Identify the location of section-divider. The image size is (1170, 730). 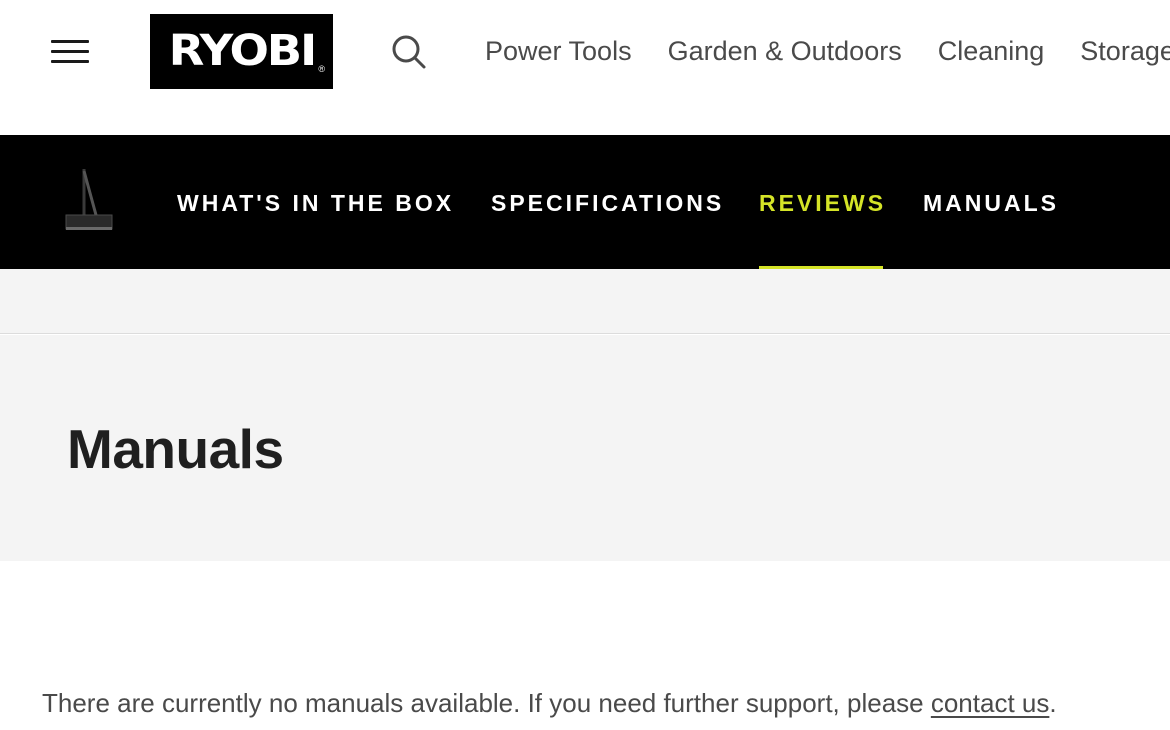
(585, 301).